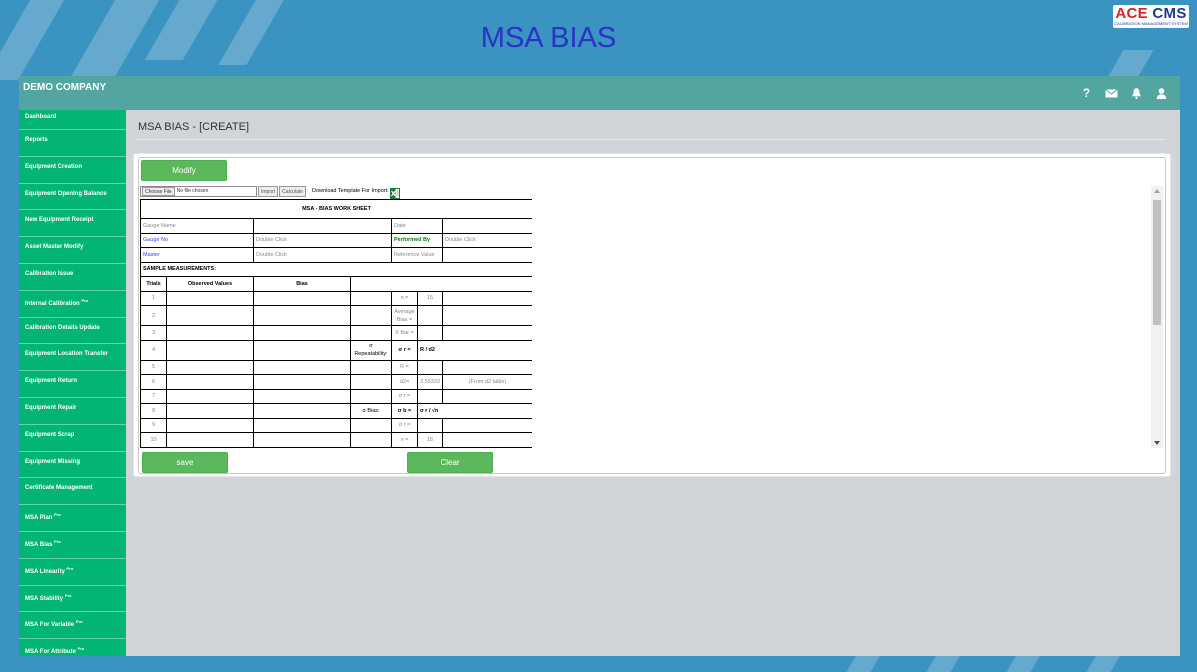 The image size is (1197, 672). I want to click on import-button: Import, so click(268, 191).